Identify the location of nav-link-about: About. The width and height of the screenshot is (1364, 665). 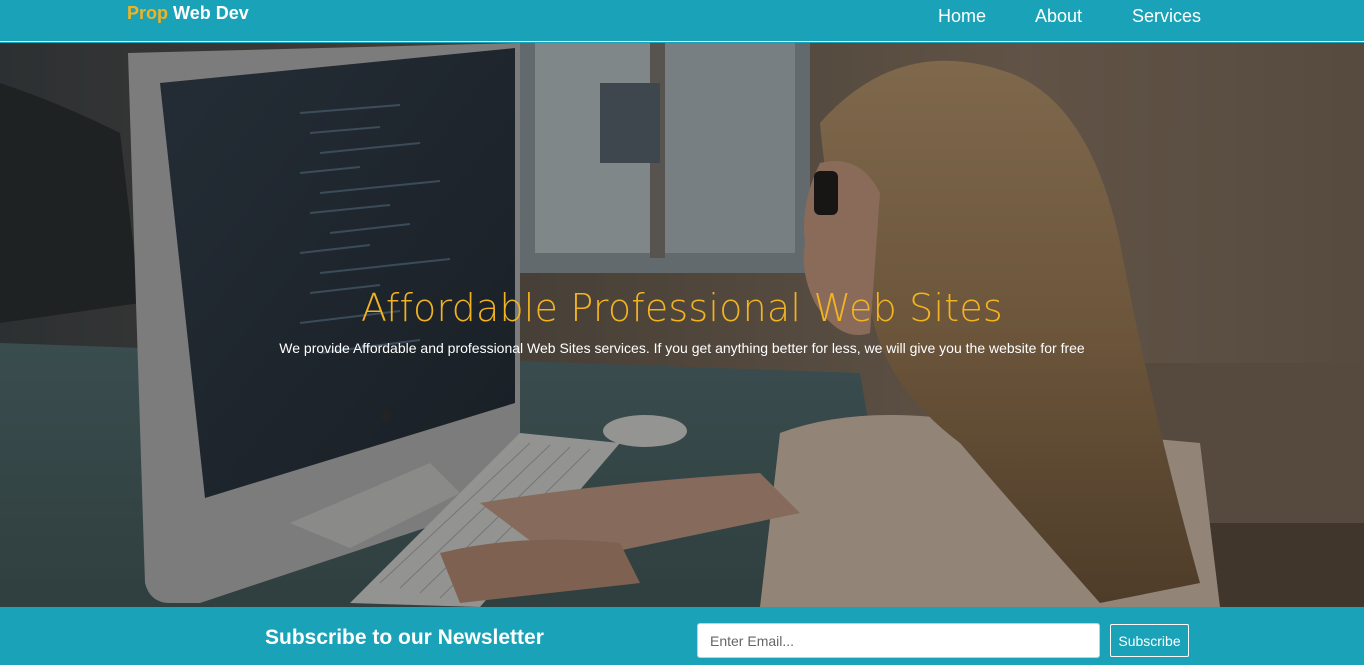
(1083, 16).